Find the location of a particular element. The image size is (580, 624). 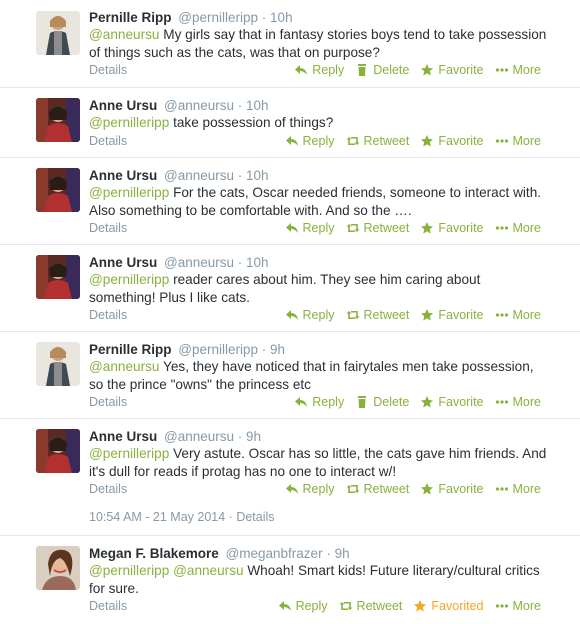

author-name: Megan F. Blakemore is located at coordinates (154, 553).